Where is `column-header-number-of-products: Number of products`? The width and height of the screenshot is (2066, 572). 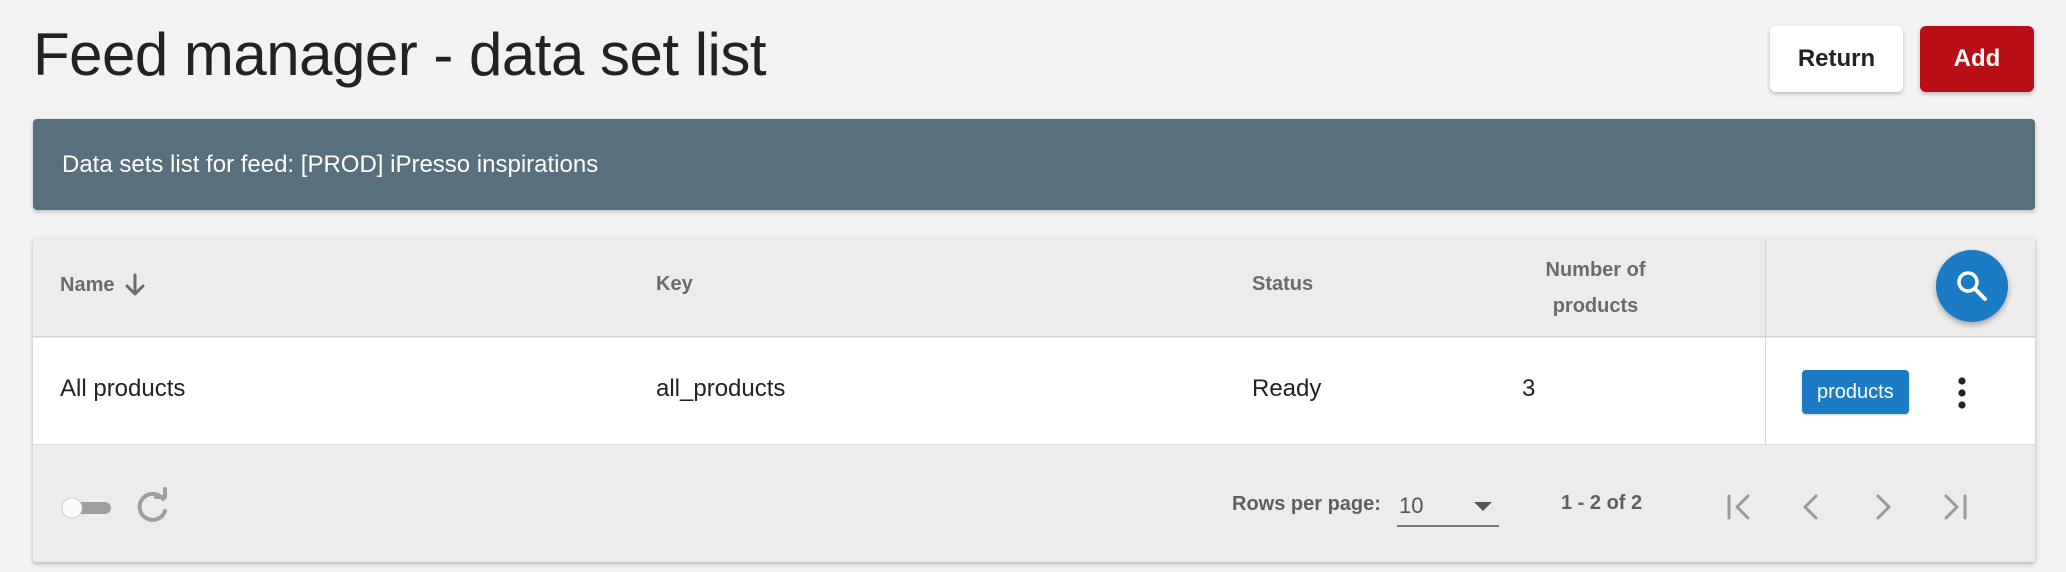
column-header-number-of-products: Number of products is located at coordinates (1595, 288).